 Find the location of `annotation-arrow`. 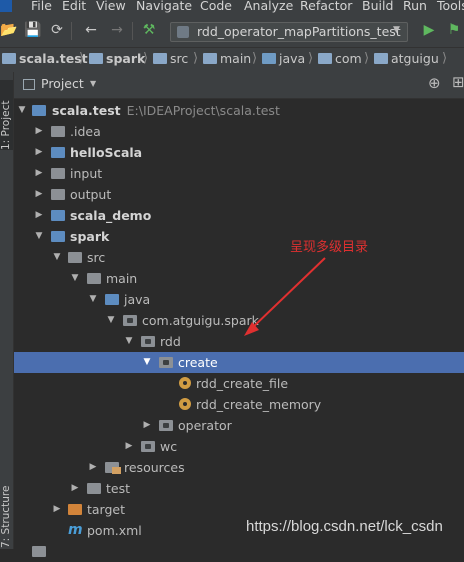

annotation-arrow is located at coordinates (285, 296).